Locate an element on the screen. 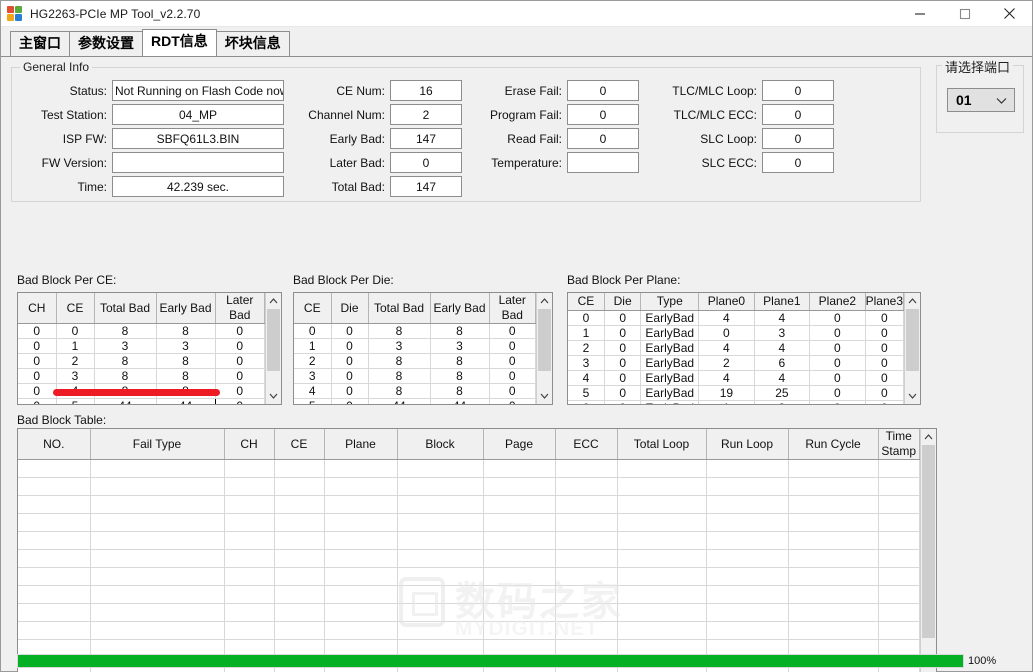 The image size is (1033, 672). table-row: 0544440 is located at coordinates (141, 401).